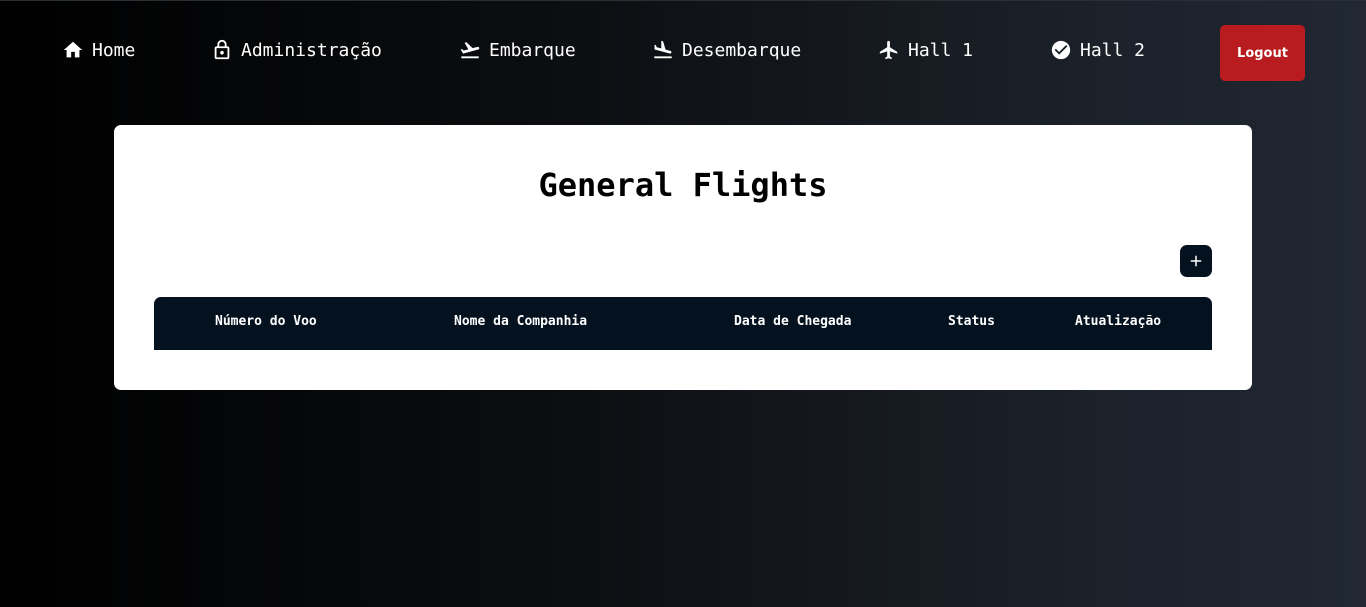 This screenshot has height=607, width=1366. What do you see at coordinates (532, 50) in the screenshot?
I see `nav-embarque-label: Embarque` at bounding box center [532, 50].